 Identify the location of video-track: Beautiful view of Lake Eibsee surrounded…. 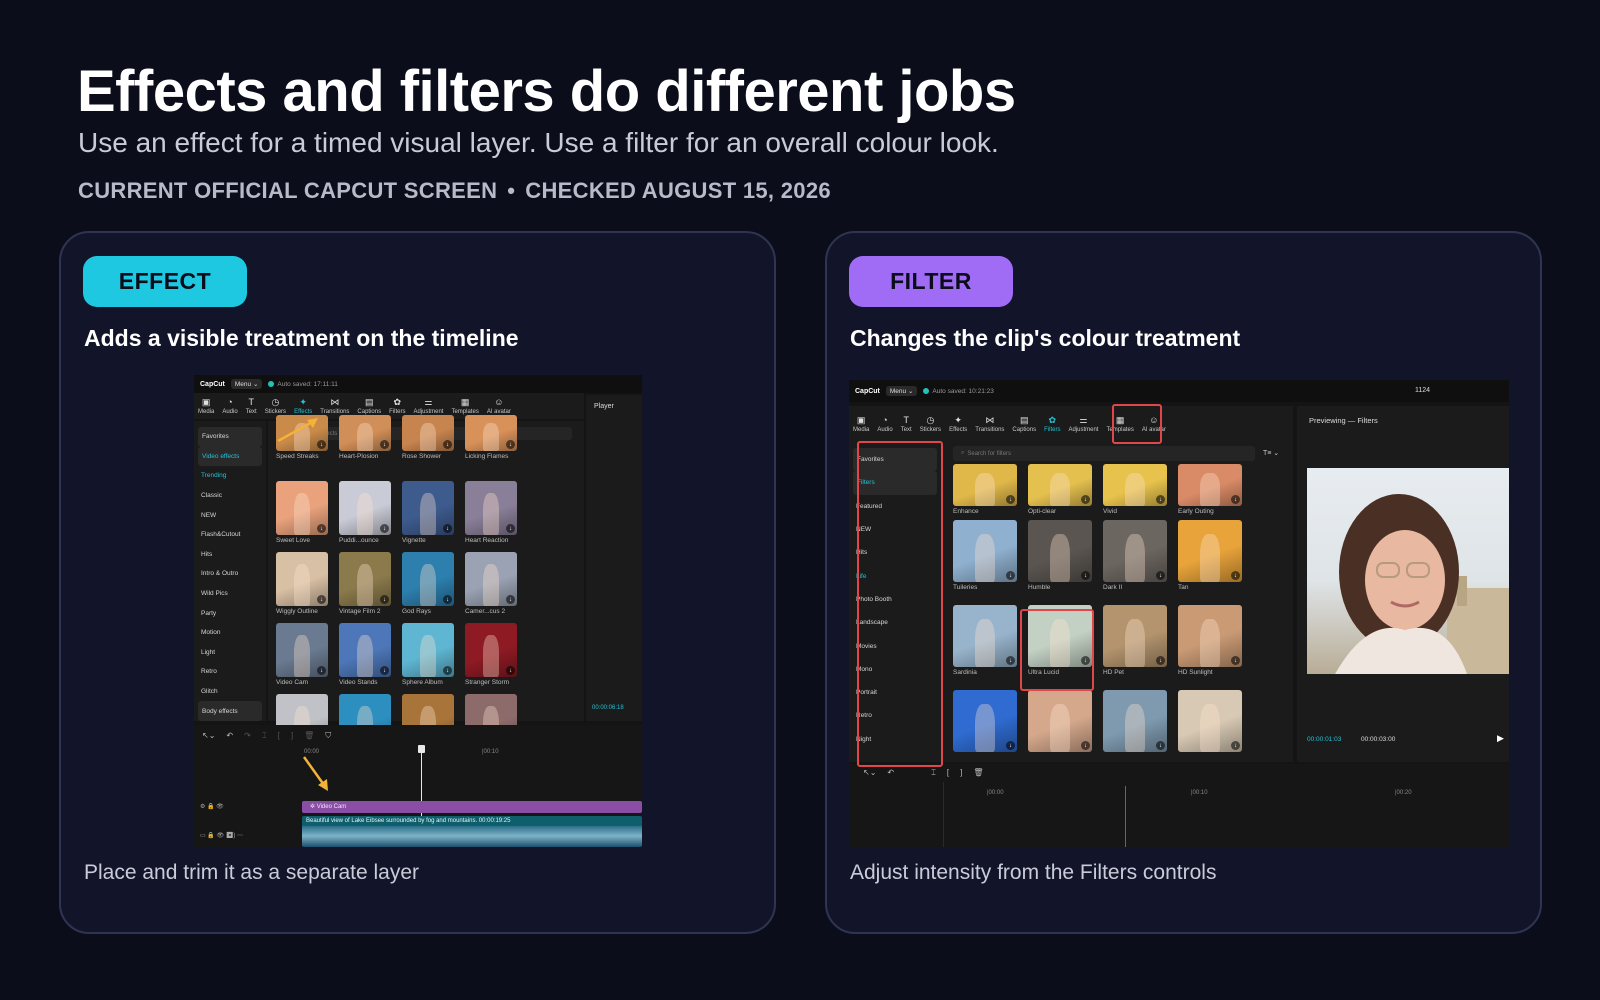
(472, 831).